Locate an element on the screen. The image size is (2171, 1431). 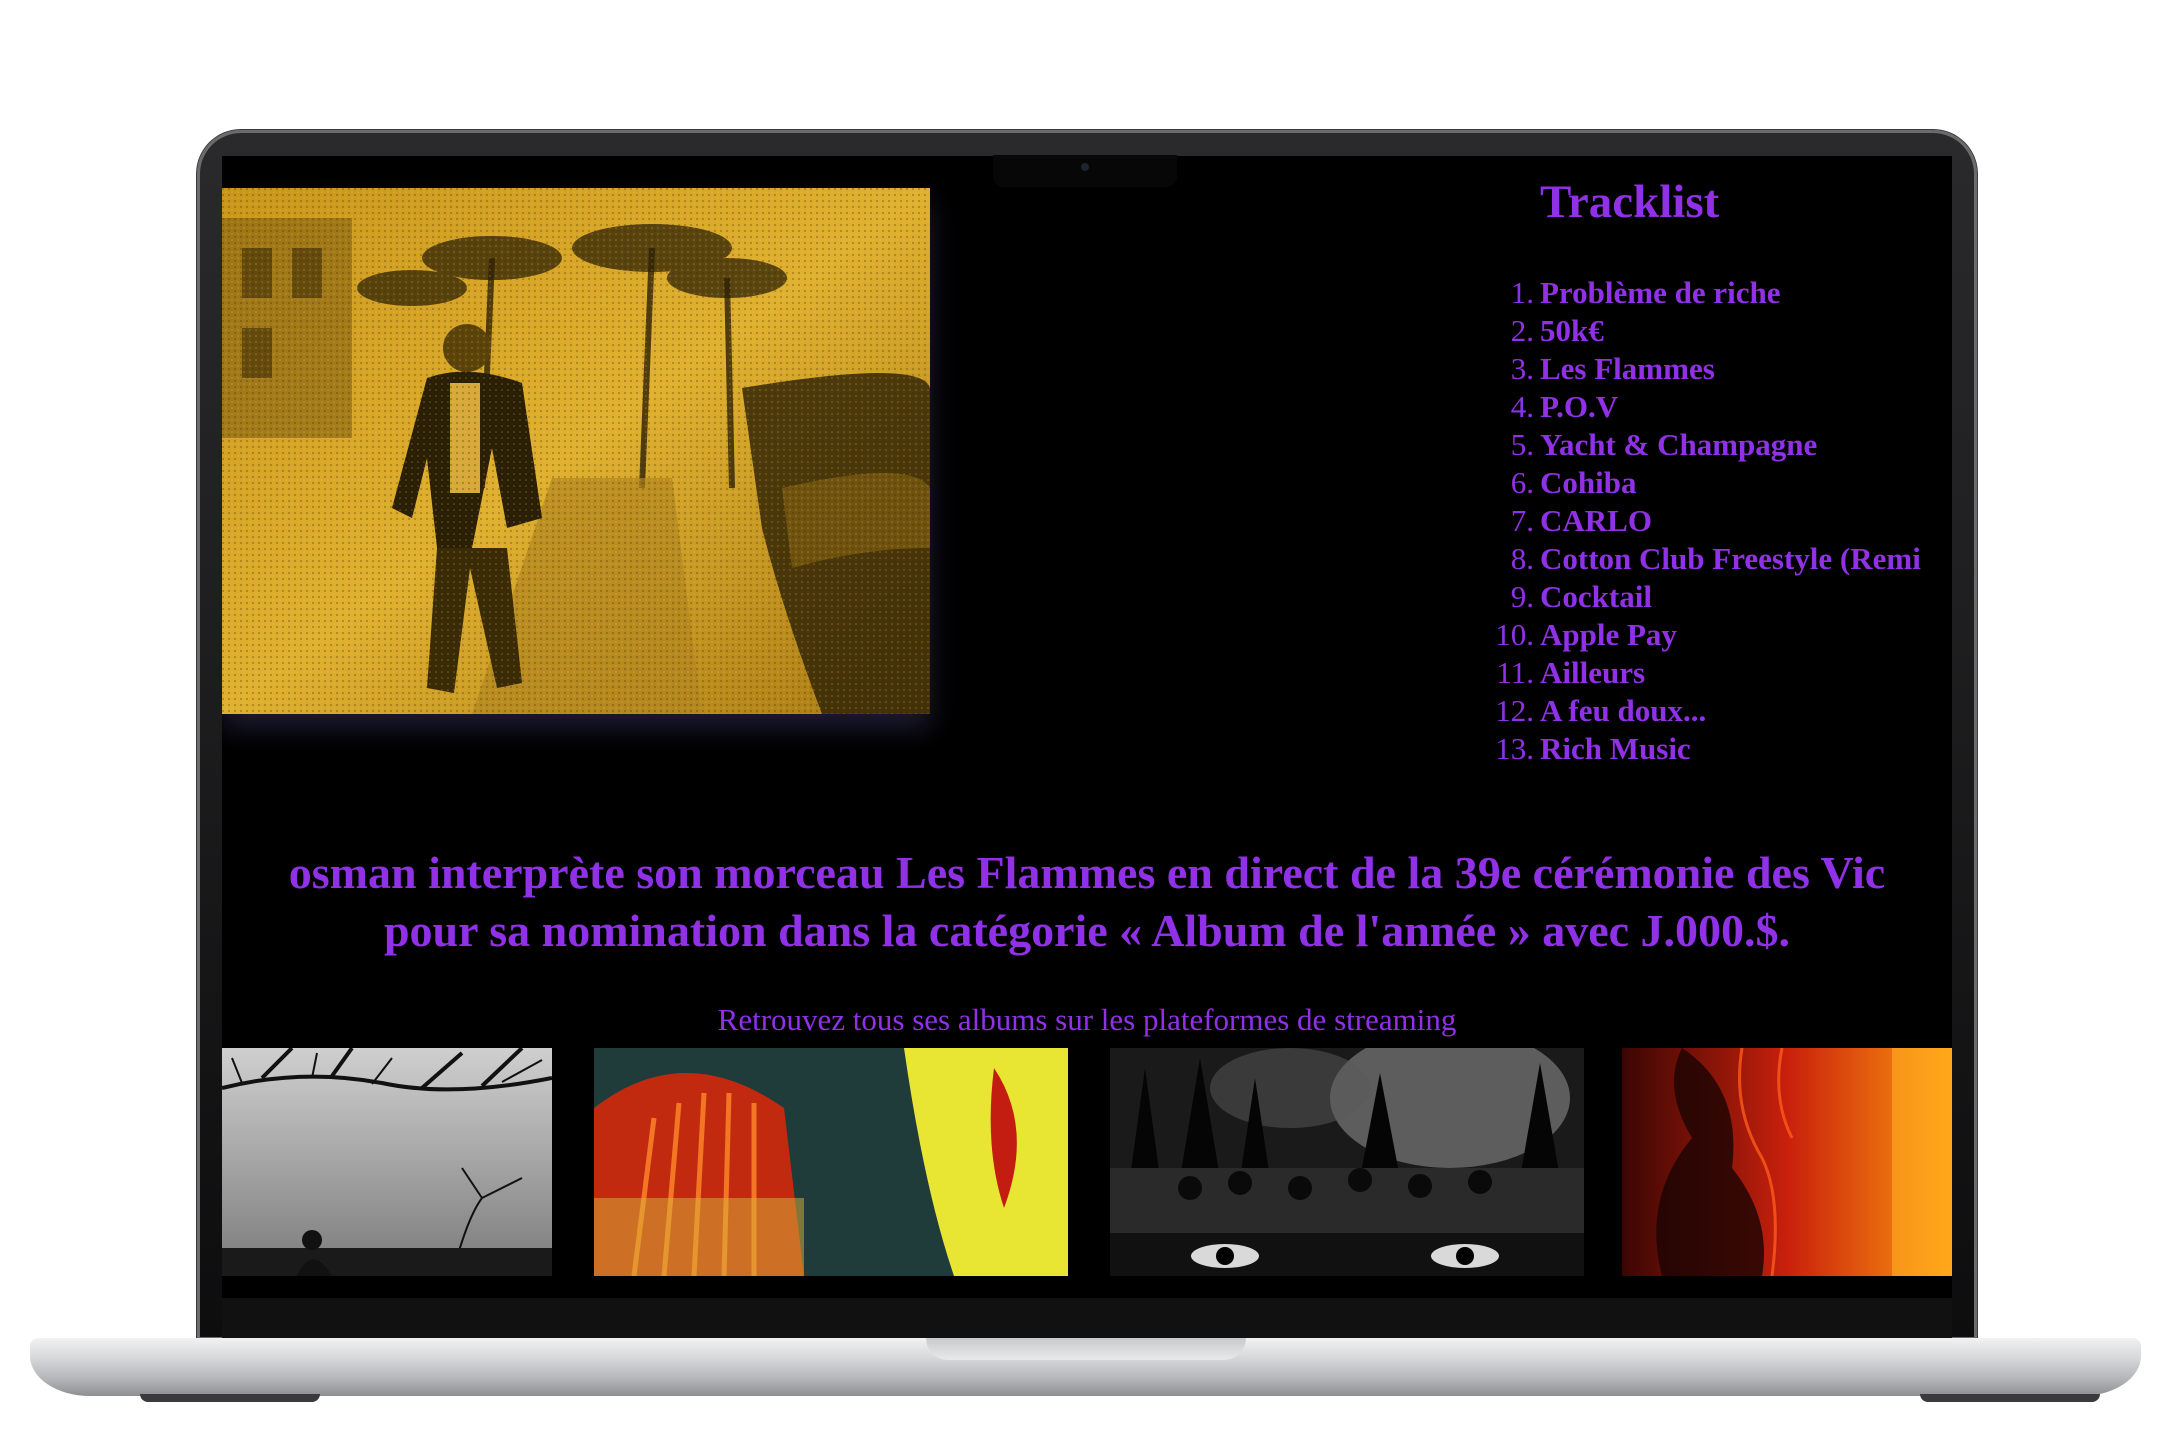
track-item: 6. Cohiba is located at coordinates (1687, 483).